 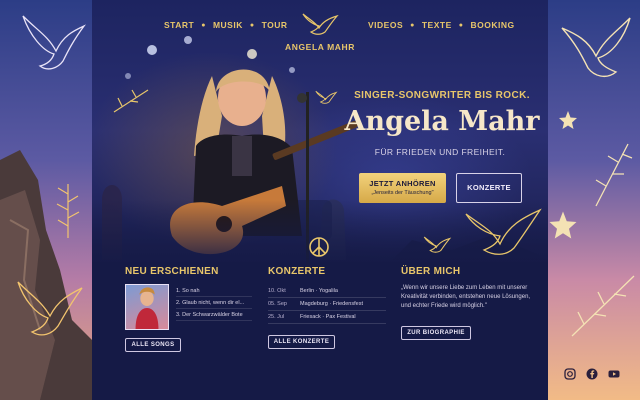 I want to click on list-item: 3. Der Schwarzwälder Bote, so click(x=214, y=315).